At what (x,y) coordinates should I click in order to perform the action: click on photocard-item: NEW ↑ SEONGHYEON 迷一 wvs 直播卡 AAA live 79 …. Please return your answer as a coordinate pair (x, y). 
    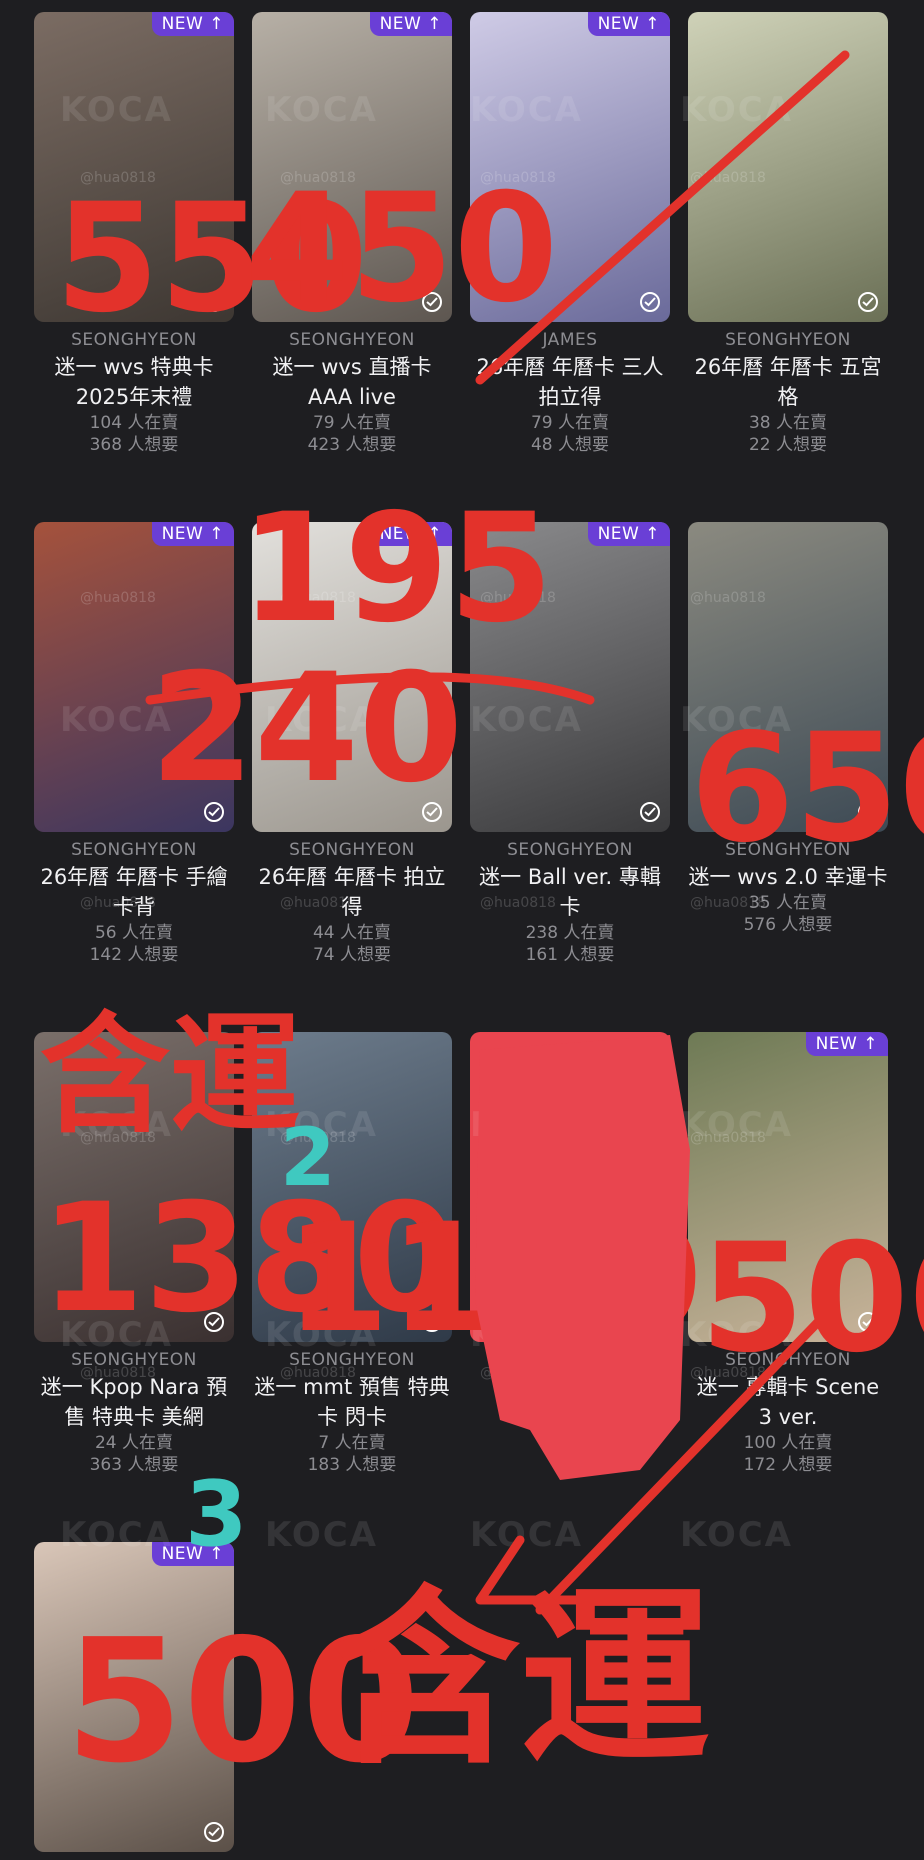
    Looking at the image, I should click on (352, 234).